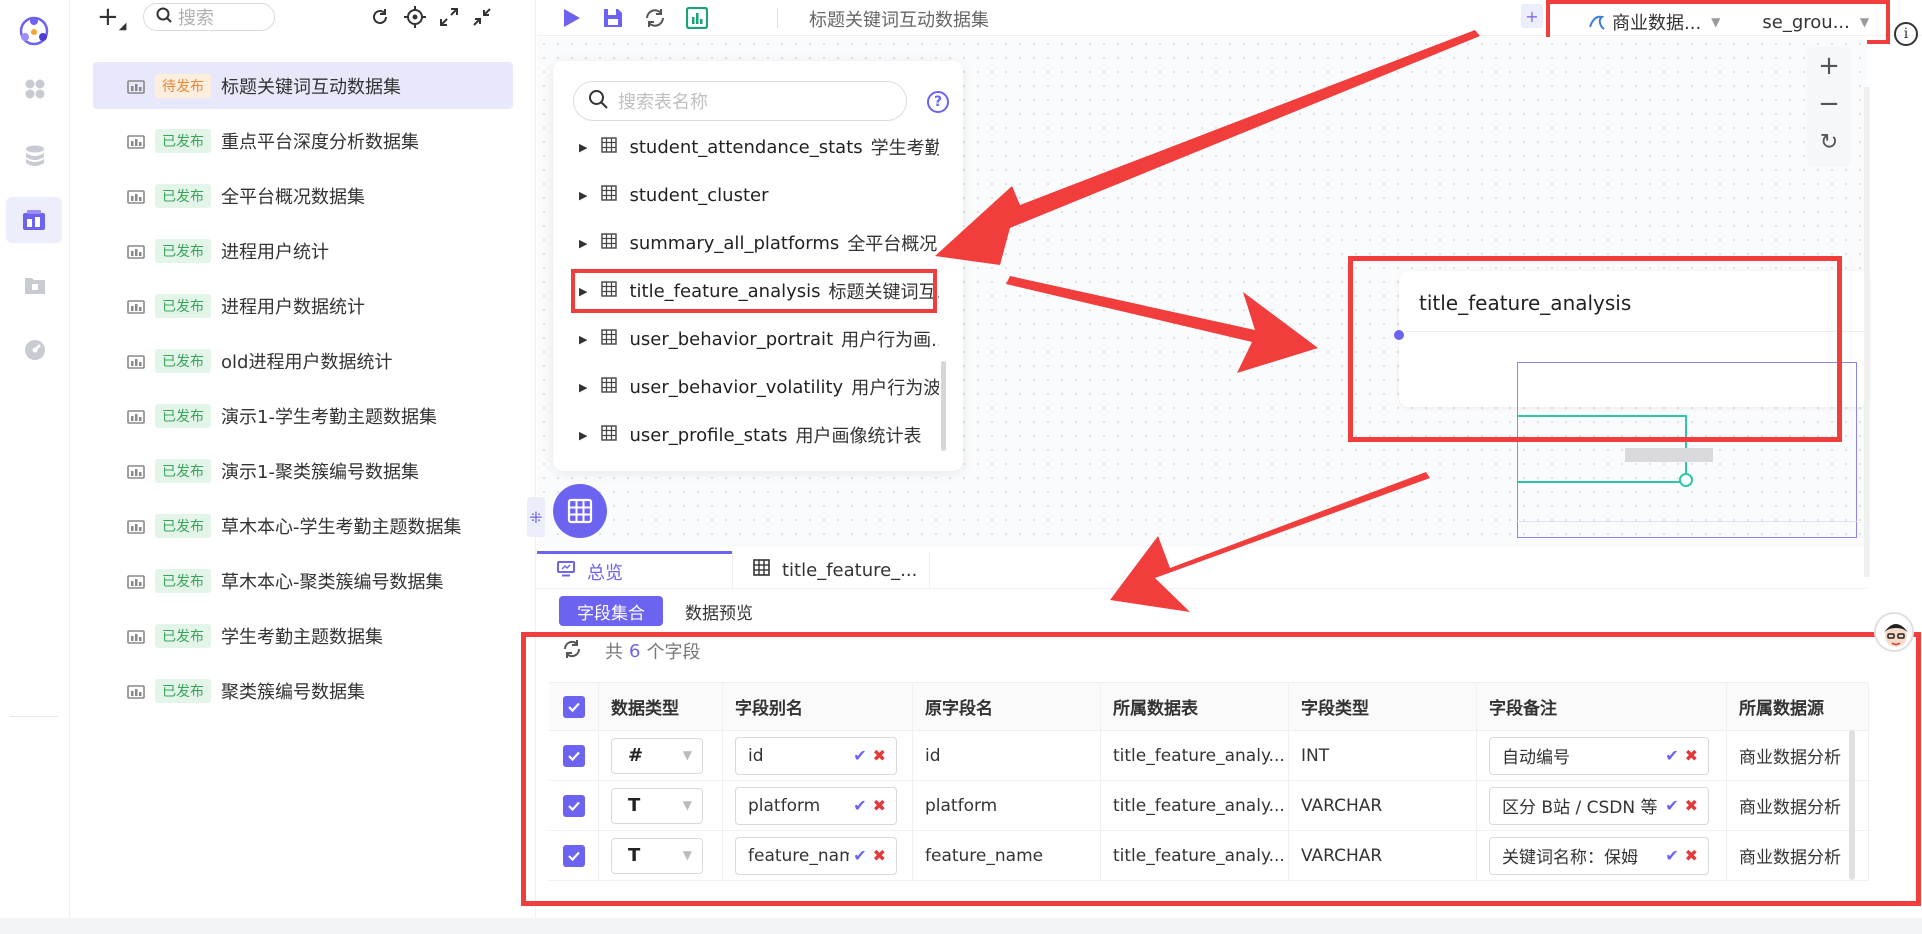 Image resolution: width=1922 pixels, height=934 pixels. Describe the element at coordinates (415, 17) in the screenshot. I see `locate-icon` at that location.